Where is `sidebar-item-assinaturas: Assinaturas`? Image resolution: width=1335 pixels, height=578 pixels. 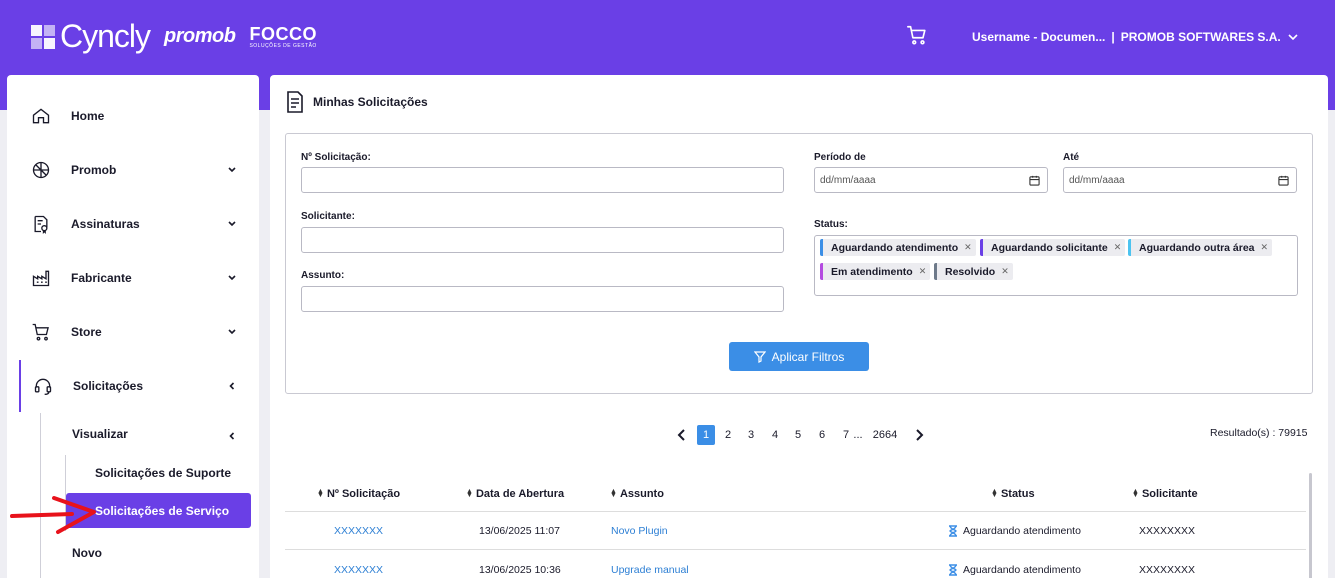 sidebar-item-assinaturas: Assinaturas is located at coordinates (133, 224).